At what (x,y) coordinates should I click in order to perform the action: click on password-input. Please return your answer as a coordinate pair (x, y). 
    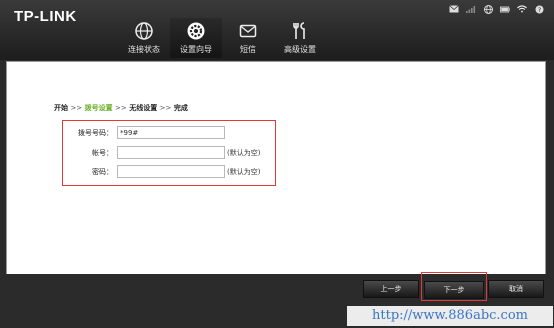
    Looking at the image, I should click on (171, 171).